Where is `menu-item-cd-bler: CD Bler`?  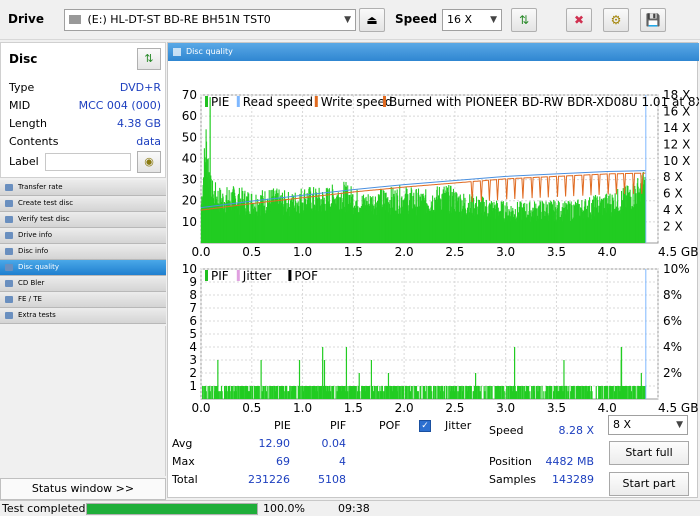 menu-item-cd-bler: CD Bler is located at coordinates (83, 284).